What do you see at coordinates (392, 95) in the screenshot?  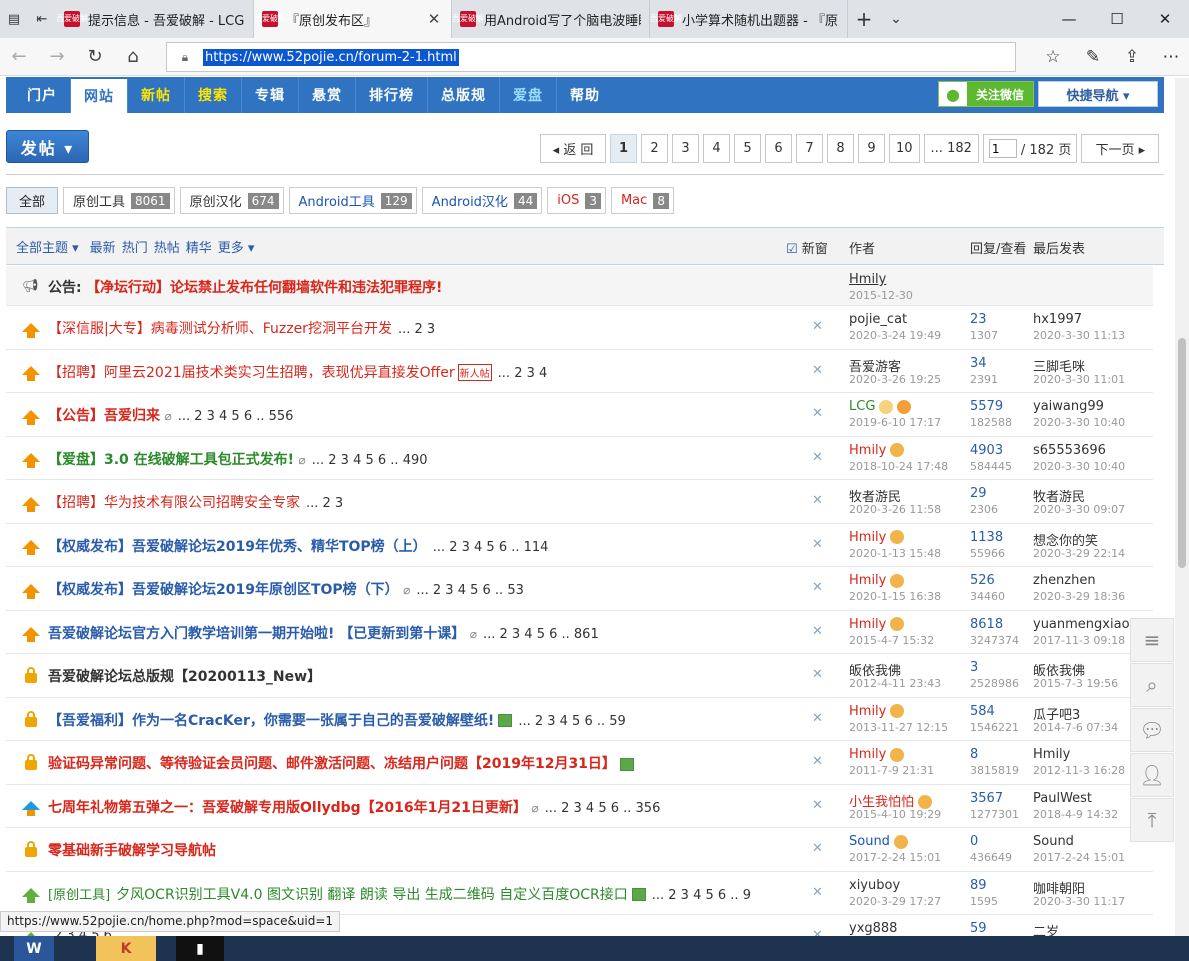 I see `nav-ranking: 排行榜` at bounding box center [392, 95].